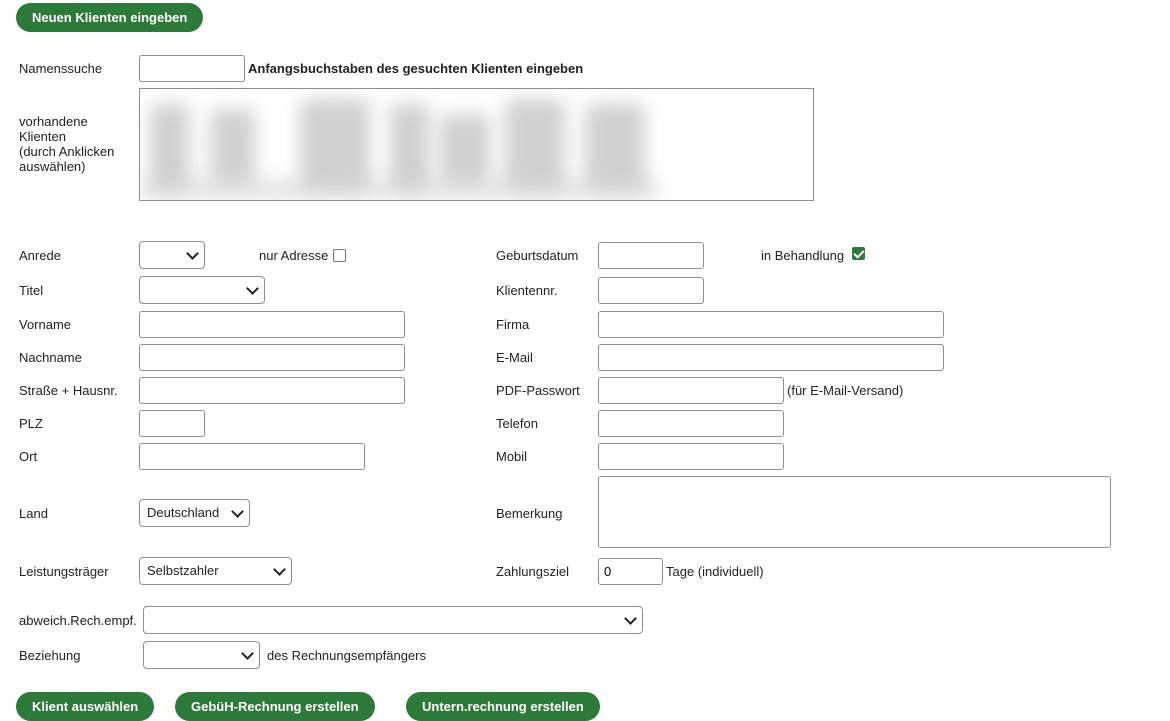 This screenshot has width=1170, height=721. What do you see at coordinates (33, 513) in the screenshot?
I see `land-label: Land` at bounding box center [33, 513].